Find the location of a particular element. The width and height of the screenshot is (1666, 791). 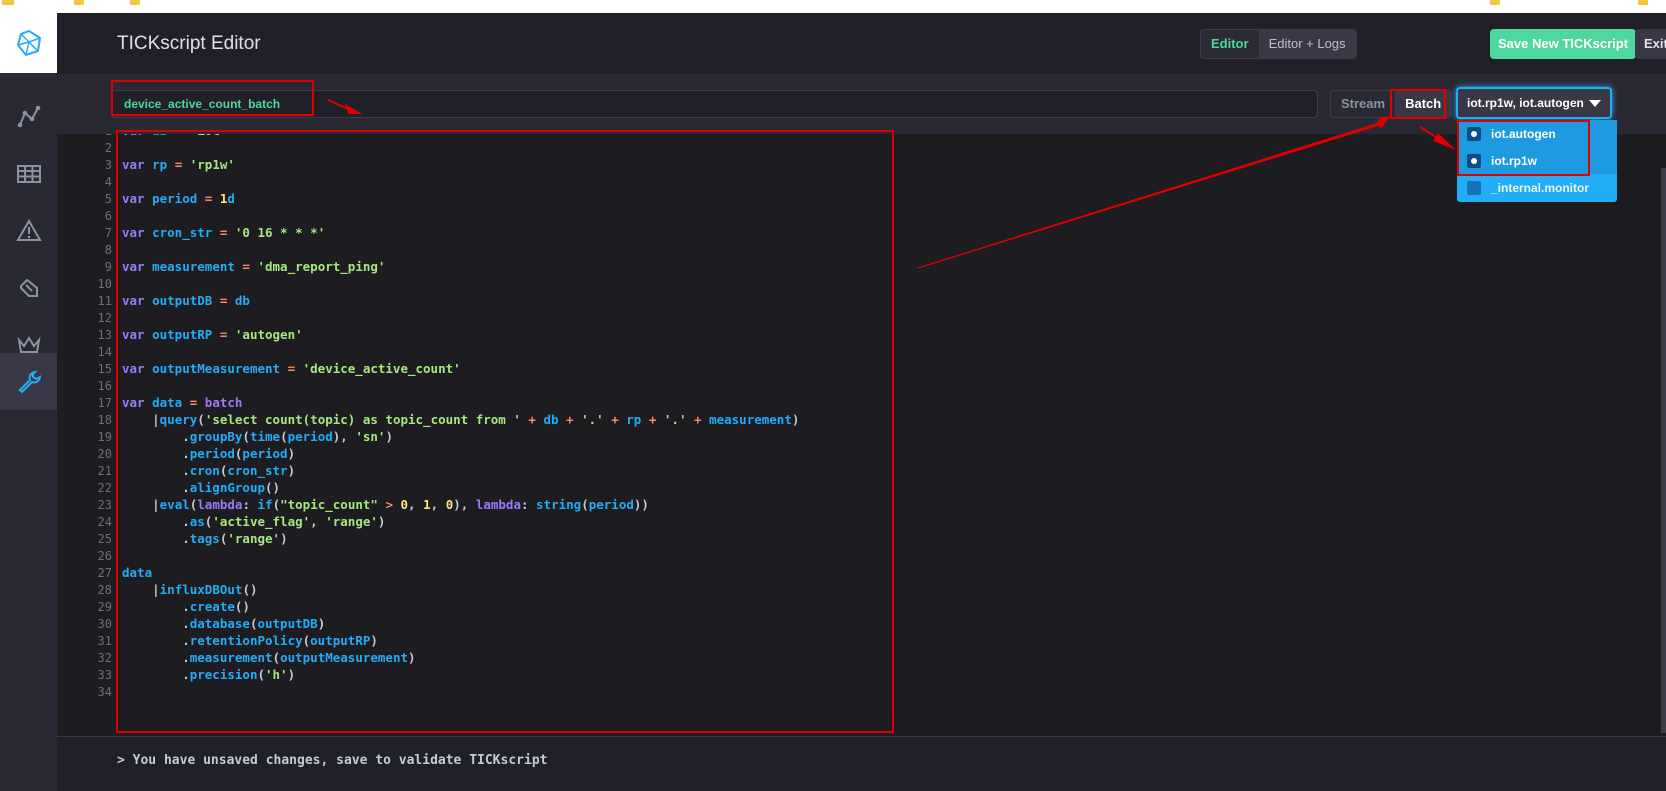

code-line: .period(period) is located at coordinates (208, 454).